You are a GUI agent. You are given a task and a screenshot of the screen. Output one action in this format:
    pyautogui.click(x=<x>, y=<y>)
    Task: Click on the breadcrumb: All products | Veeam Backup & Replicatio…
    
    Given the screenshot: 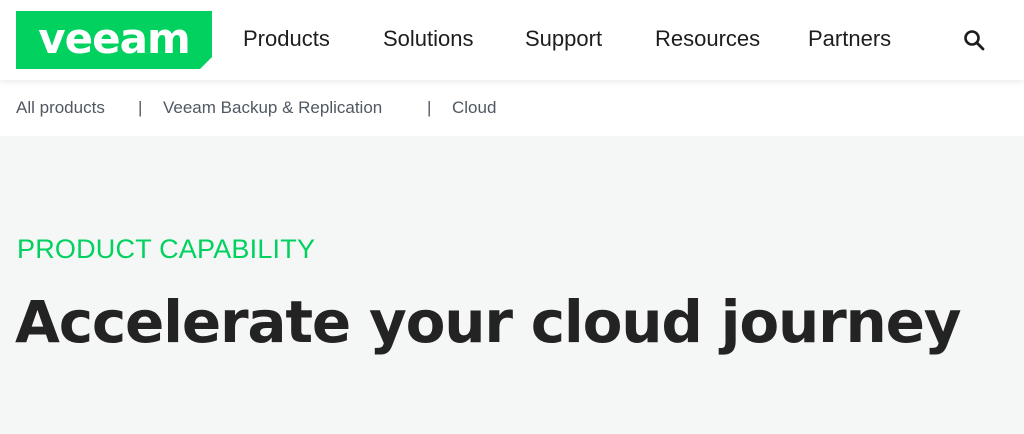 What is the action you would take?
    pyautogui.click(x=512, y=108)
    